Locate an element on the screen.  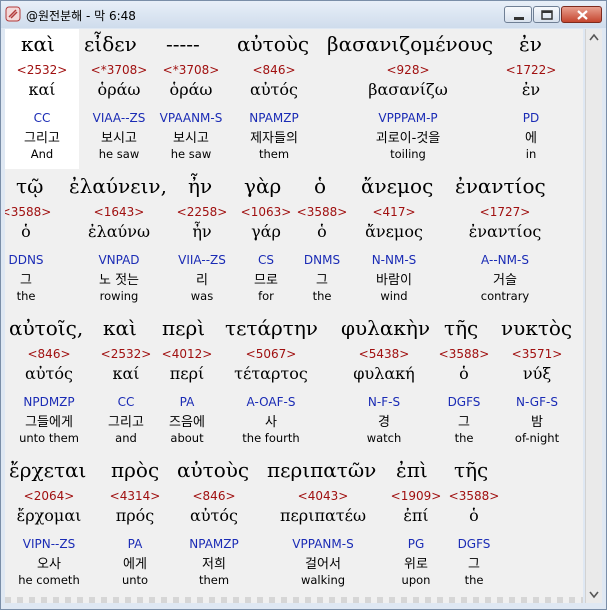
english-gloss: for is located at coordinates (266, 296).